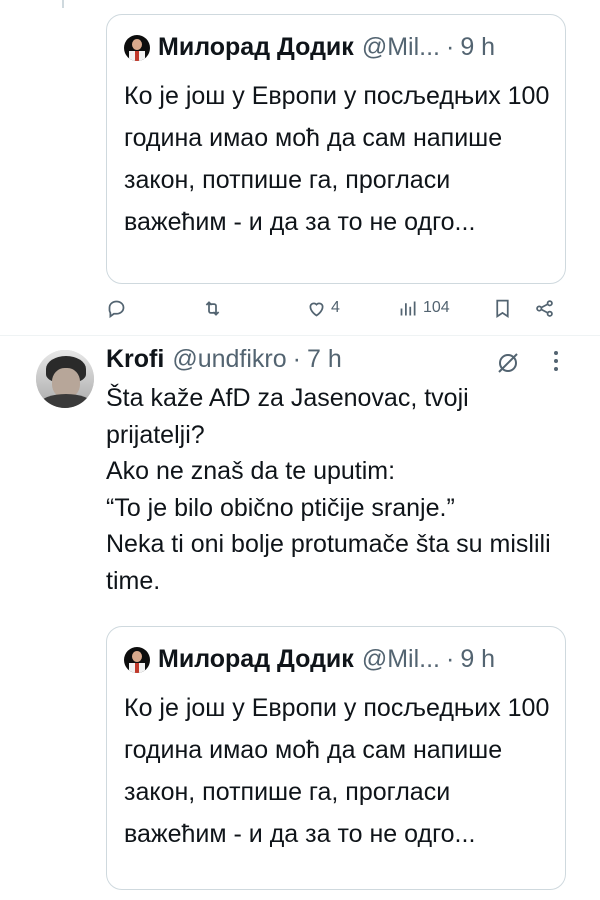  I want to click on bookmark-button, so click(502, 308).